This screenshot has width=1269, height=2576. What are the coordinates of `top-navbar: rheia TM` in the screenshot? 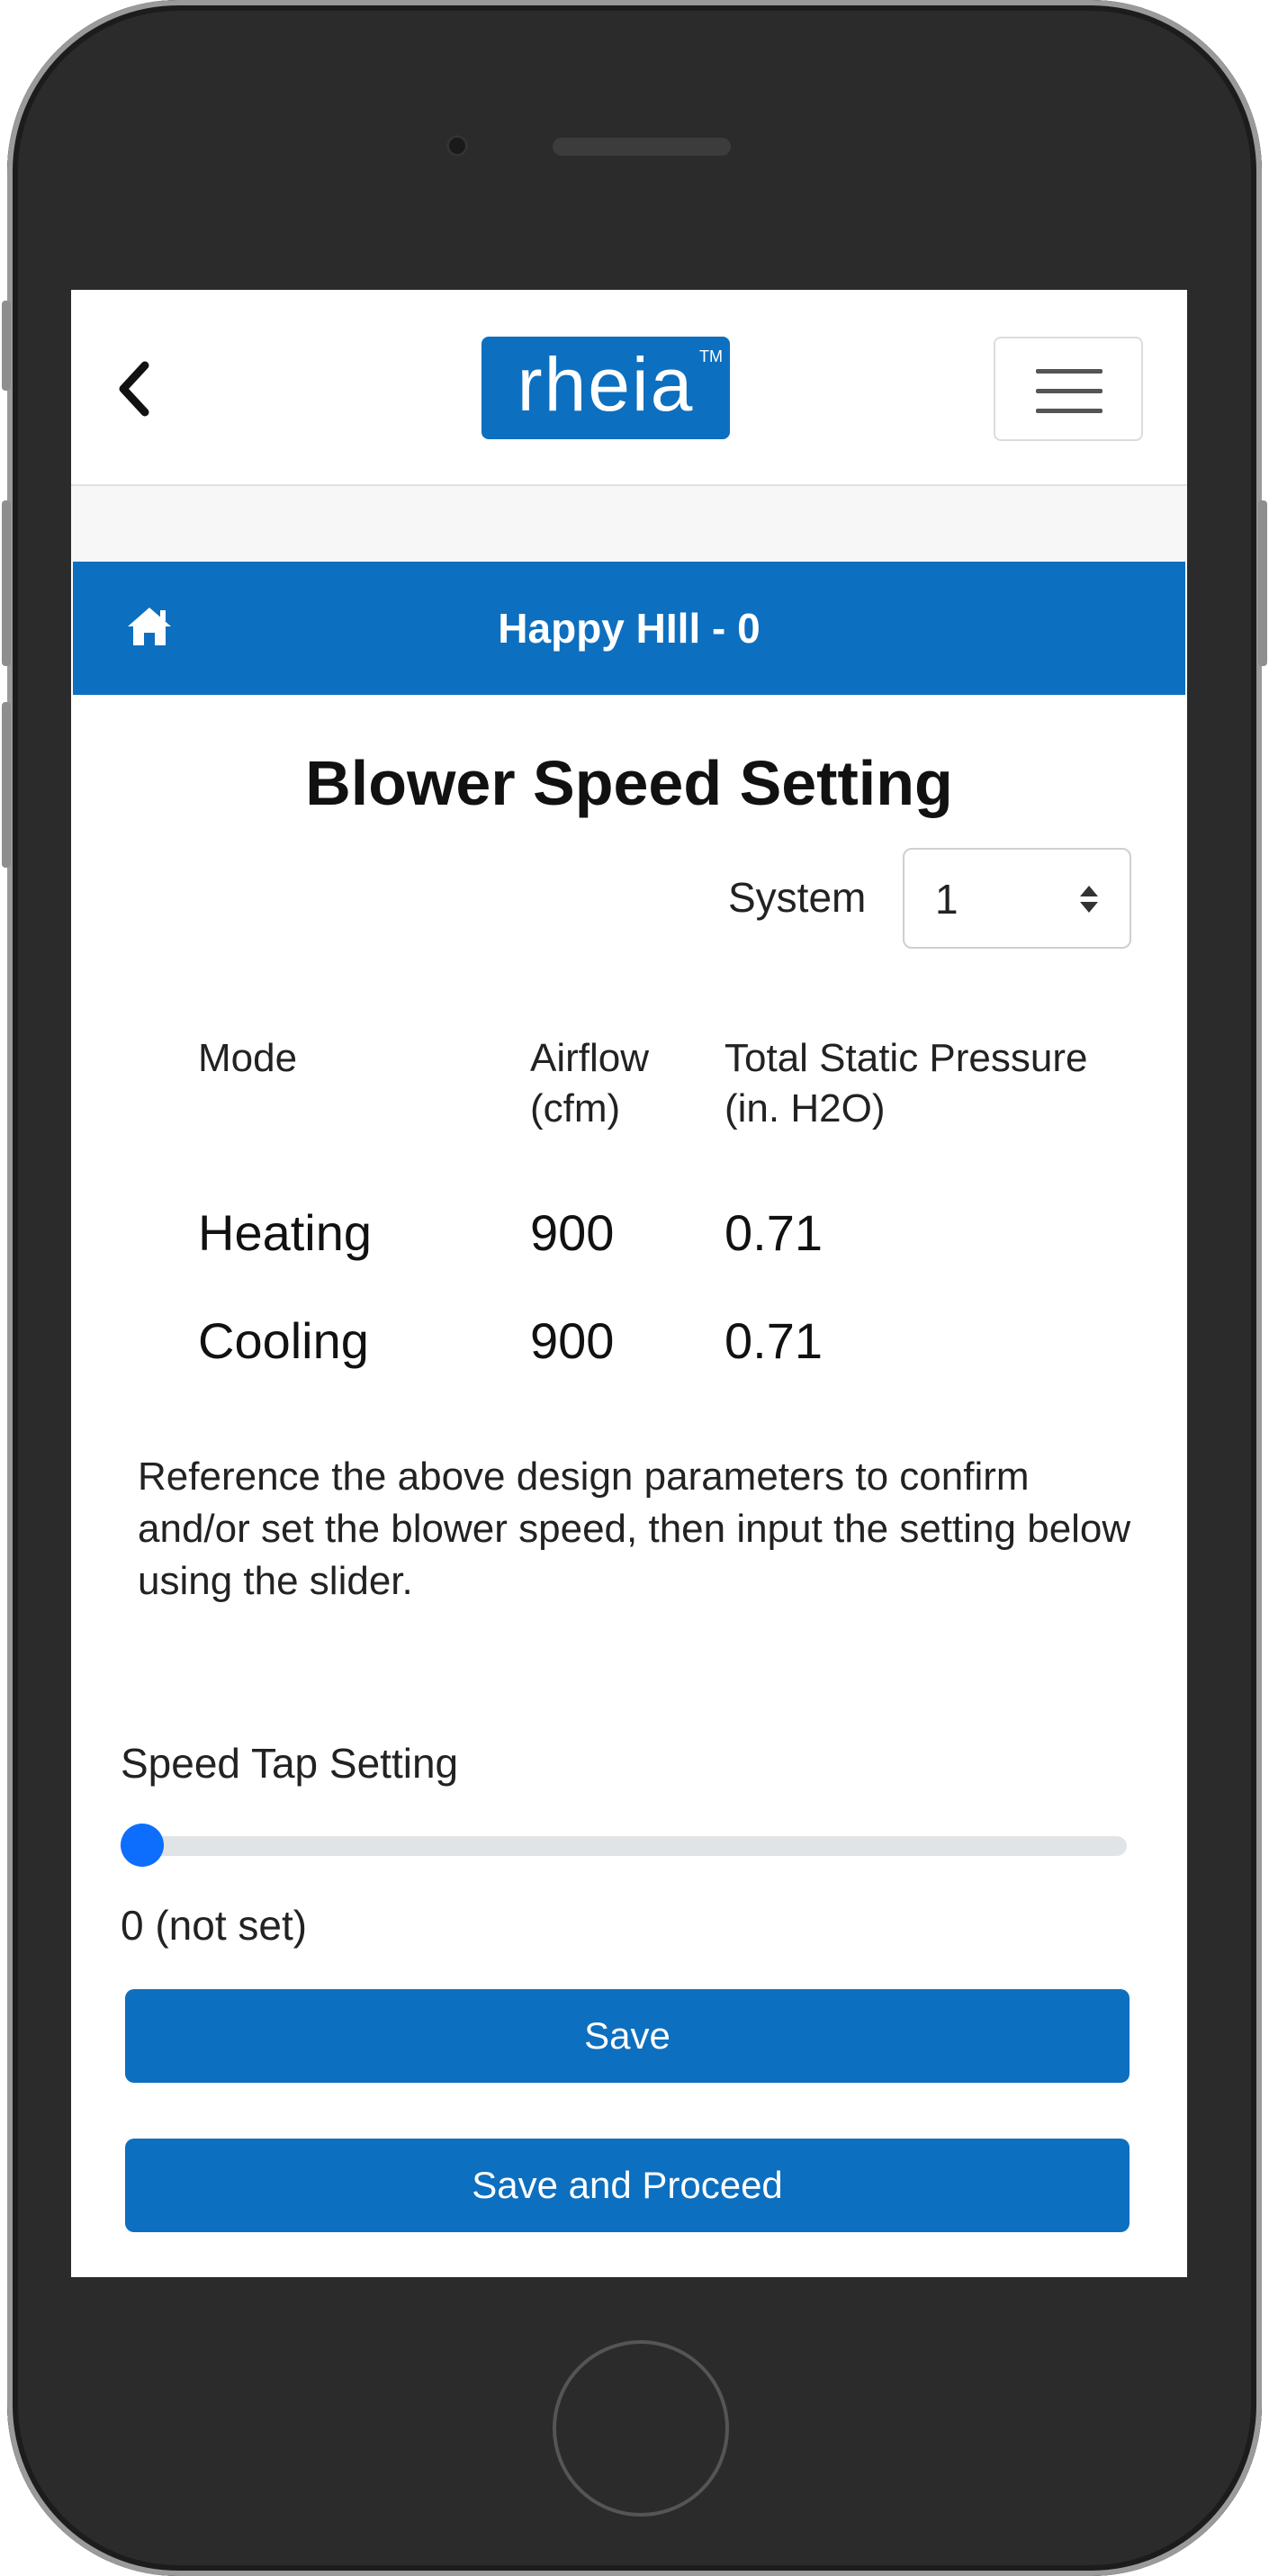 It's located at (629, 388).